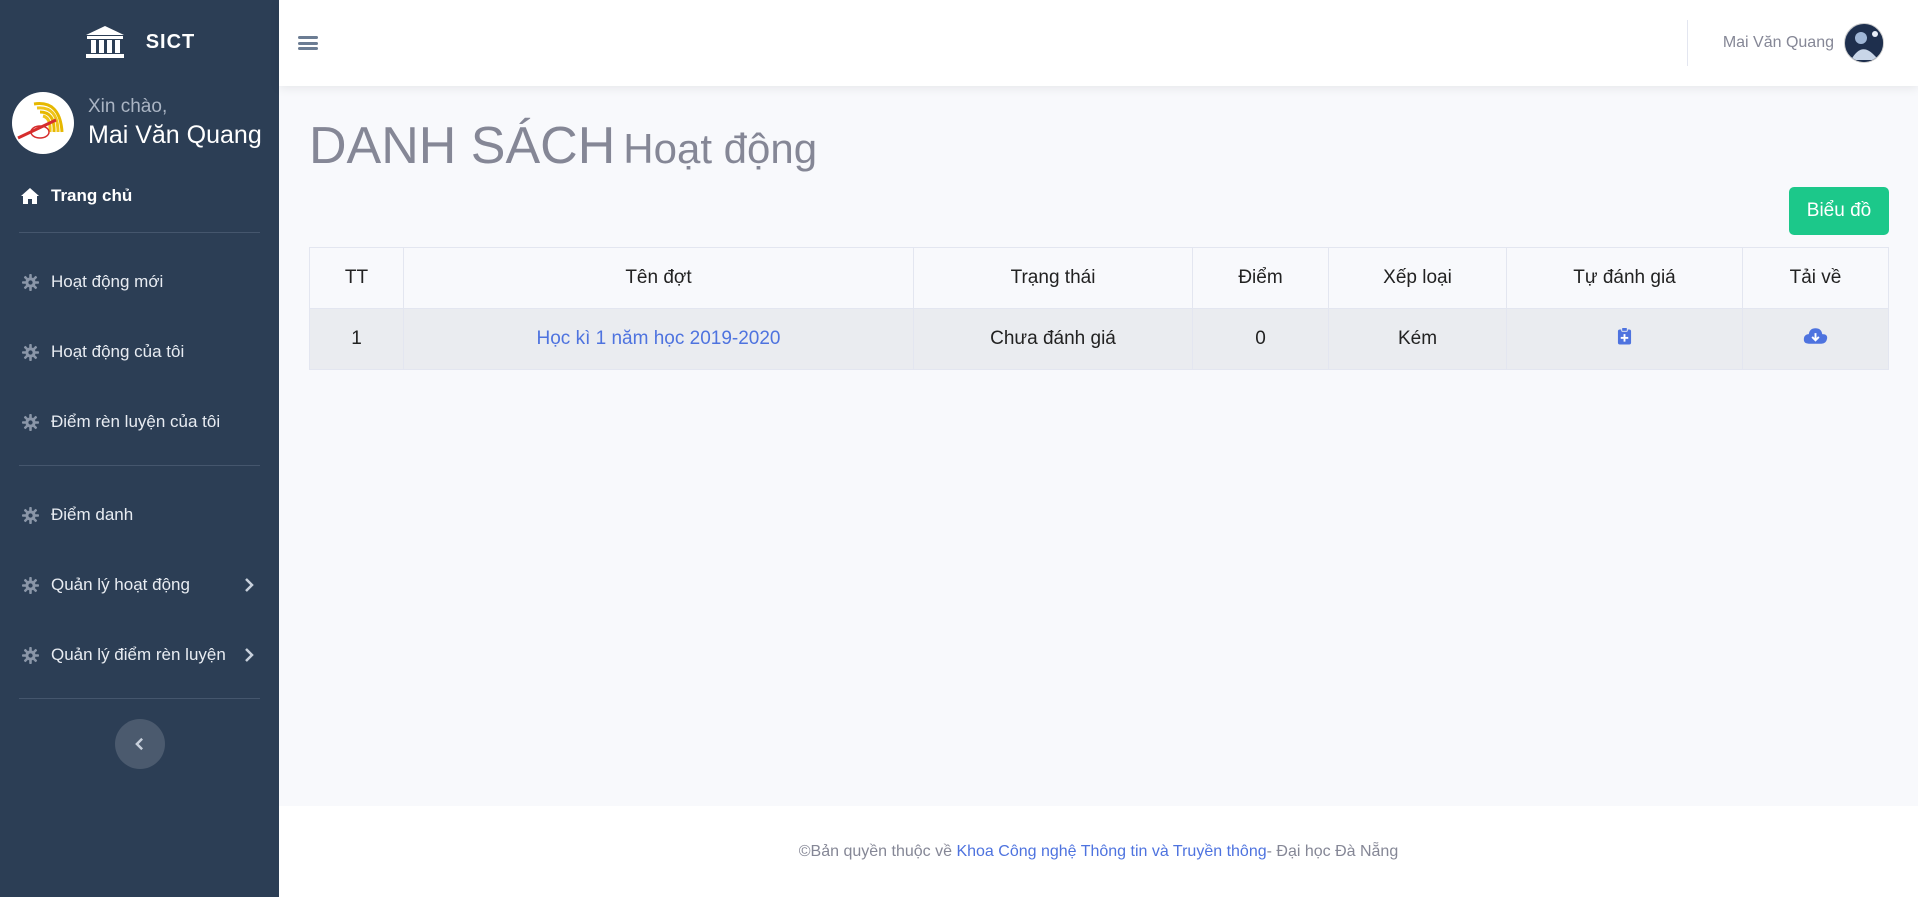 This screenshot has height=897, width=1918. I want to click on sidebar-item-my-activities: Hoạt động của tôi, so click(139, 352).